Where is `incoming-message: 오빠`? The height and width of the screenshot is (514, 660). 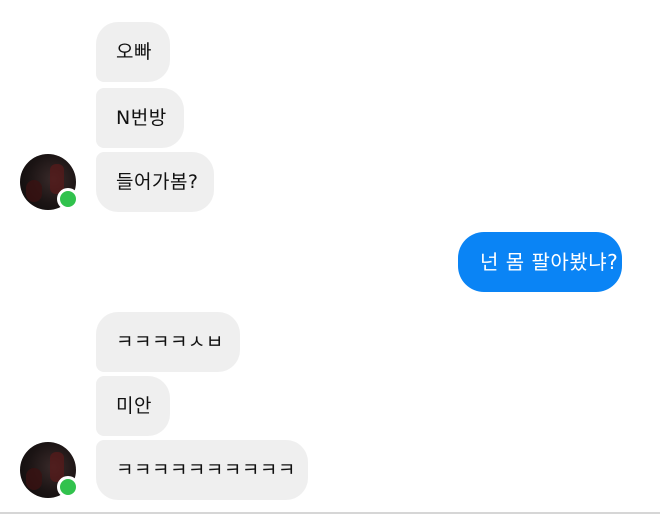 incoming-message: 오빠 is located at coordinates (133, 52).